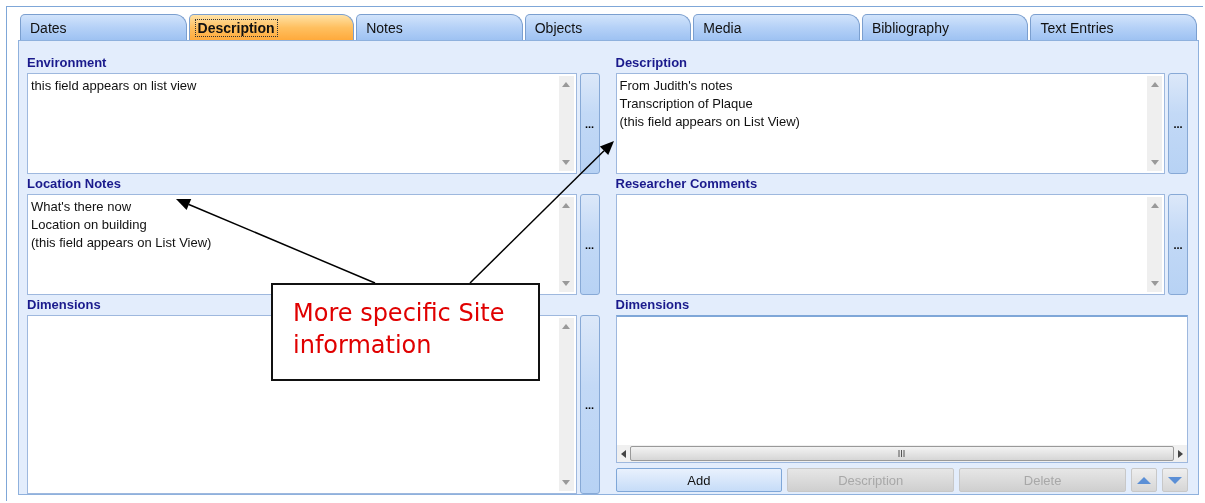 The height and width of the screenshot is (503, 1205). Describe the element at coordinates (890, 123) in the screenshot. I see `text-area: From Judith's notes Transcription of Plaque (this field appears on List View)` at that location.